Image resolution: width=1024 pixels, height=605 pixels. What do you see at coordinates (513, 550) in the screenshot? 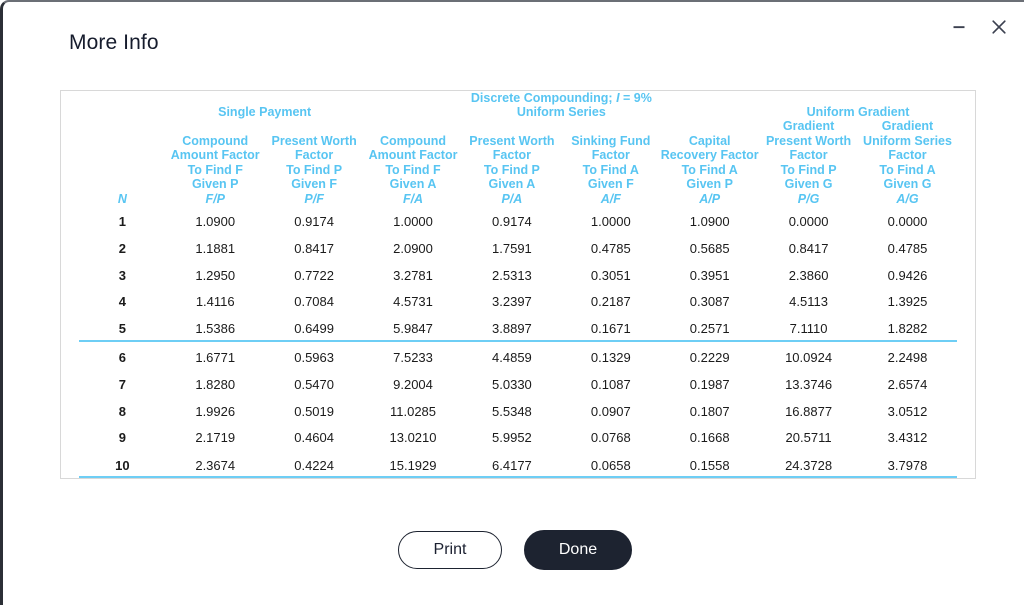
I see `dialog-footer: Print Done` at bounding box center [513, 550].